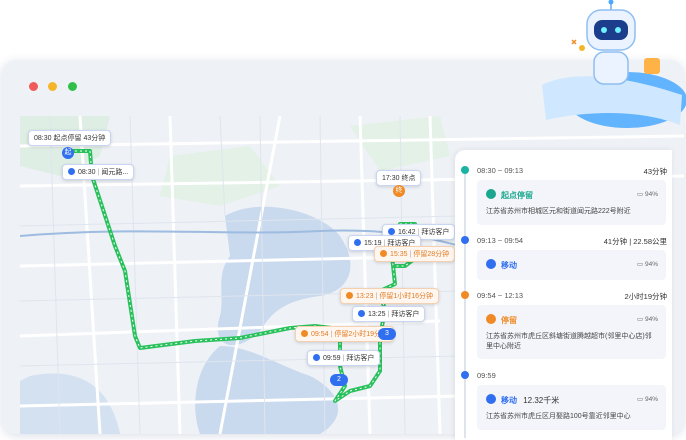 This screenshot has height=440, width=686. What do you see at coordinates (70, 138) in the screenshot?
I see `start-label: 08:30 起点停留 43分钟` at bounding box center [70, 138].